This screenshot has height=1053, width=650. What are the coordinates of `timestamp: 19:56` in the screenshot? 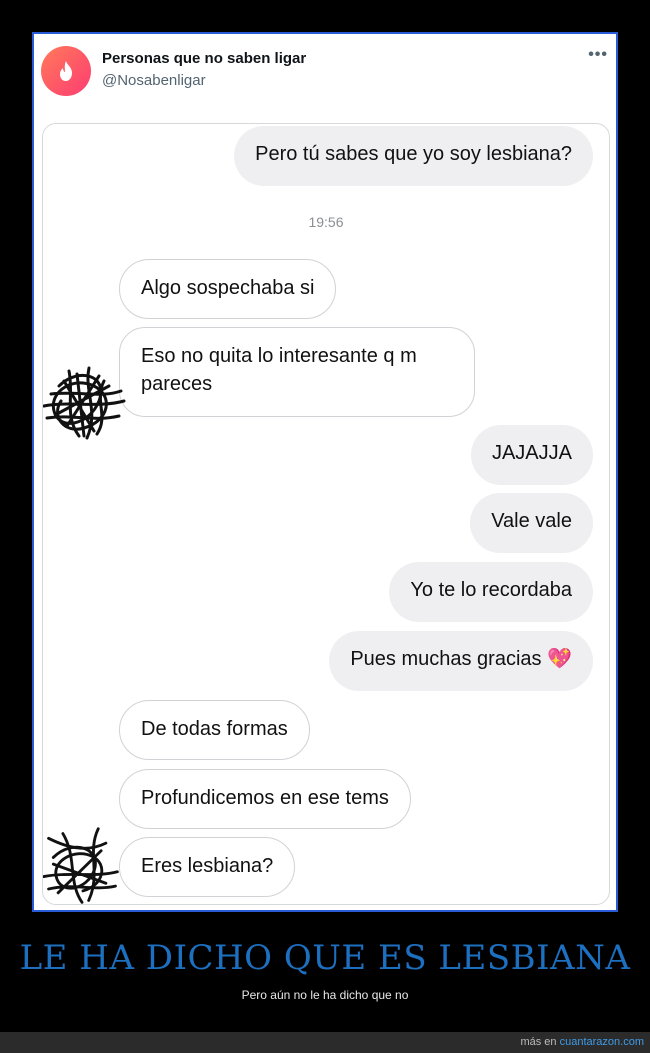 It's located at (326, 222).